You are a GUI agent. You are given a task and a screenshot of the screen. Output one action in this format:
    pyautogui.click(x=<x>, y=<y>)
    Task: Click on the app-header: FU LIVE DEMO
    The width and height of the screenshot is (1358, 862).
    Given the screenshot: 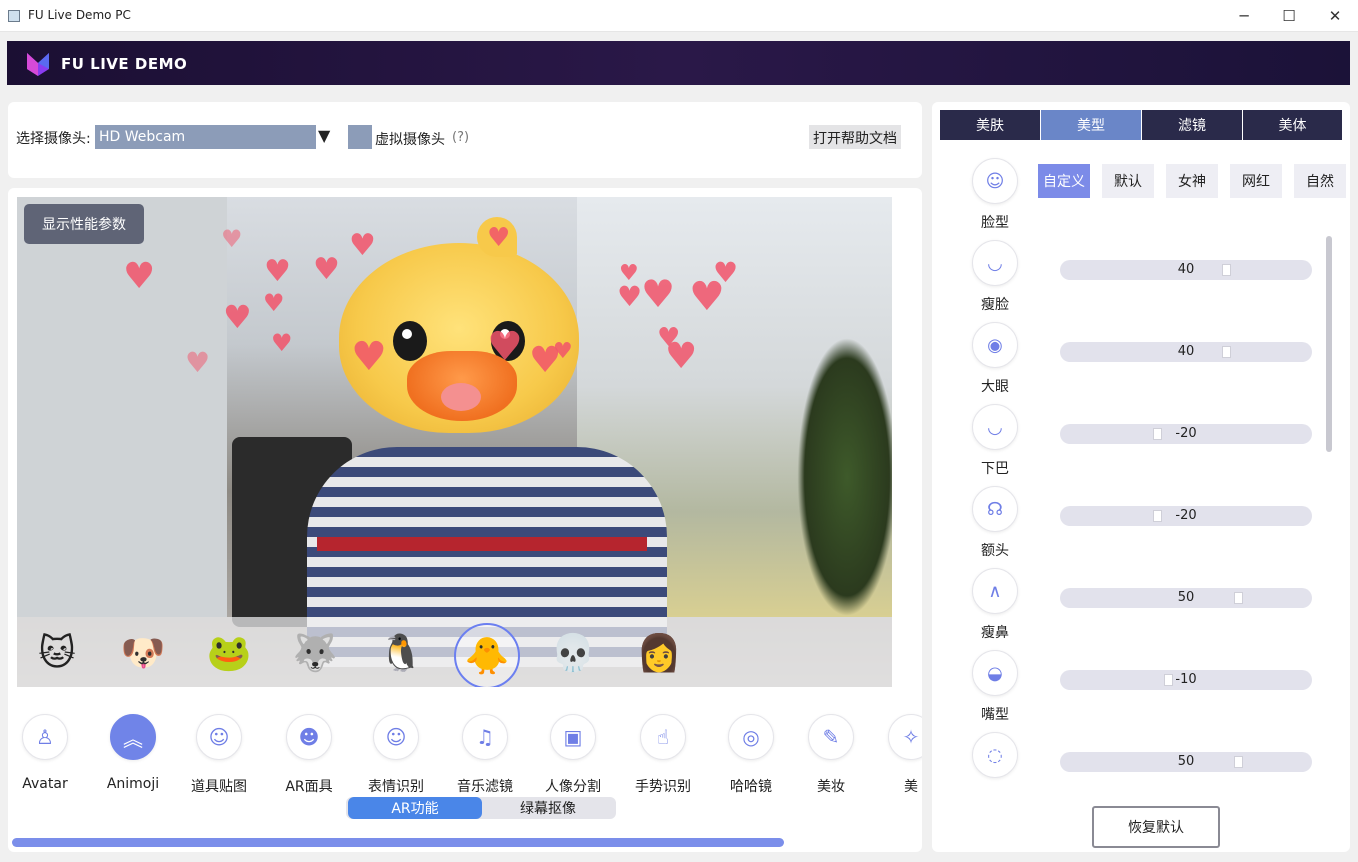 What is the action you would take?
    pyautogui.click(x=678, y=63)
    